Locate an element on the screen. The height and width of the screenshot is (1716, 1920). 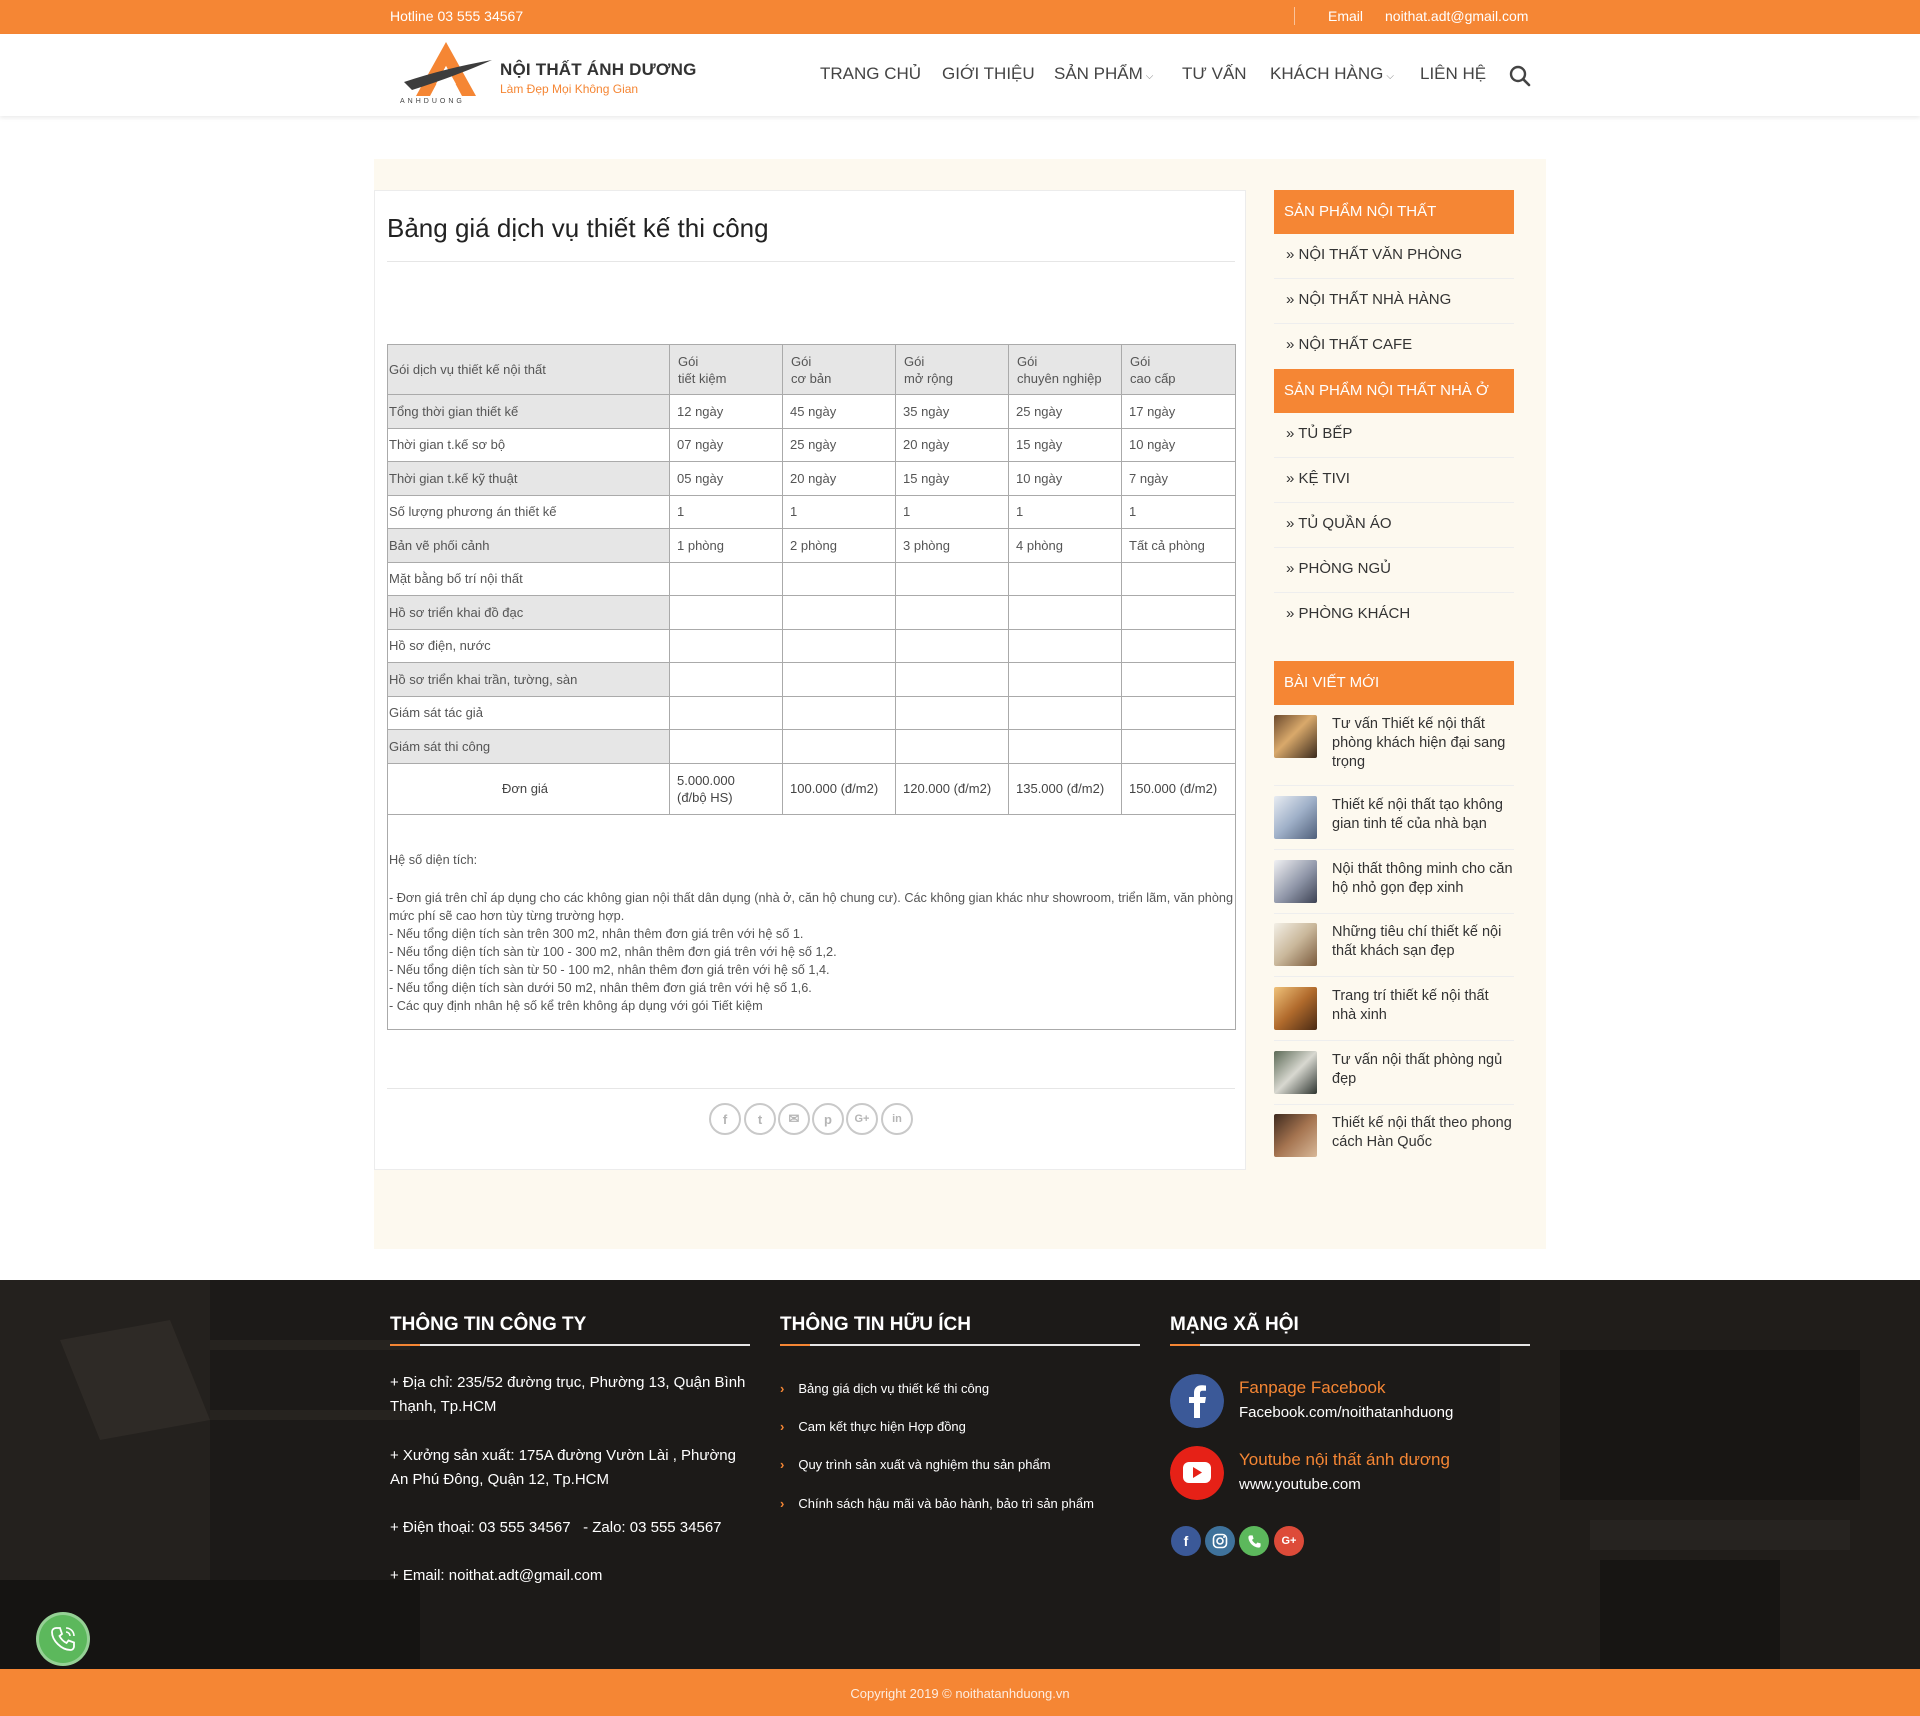
table-row: Hồ sơ triển khai đồ đạc is located at coordinates (811, 612).